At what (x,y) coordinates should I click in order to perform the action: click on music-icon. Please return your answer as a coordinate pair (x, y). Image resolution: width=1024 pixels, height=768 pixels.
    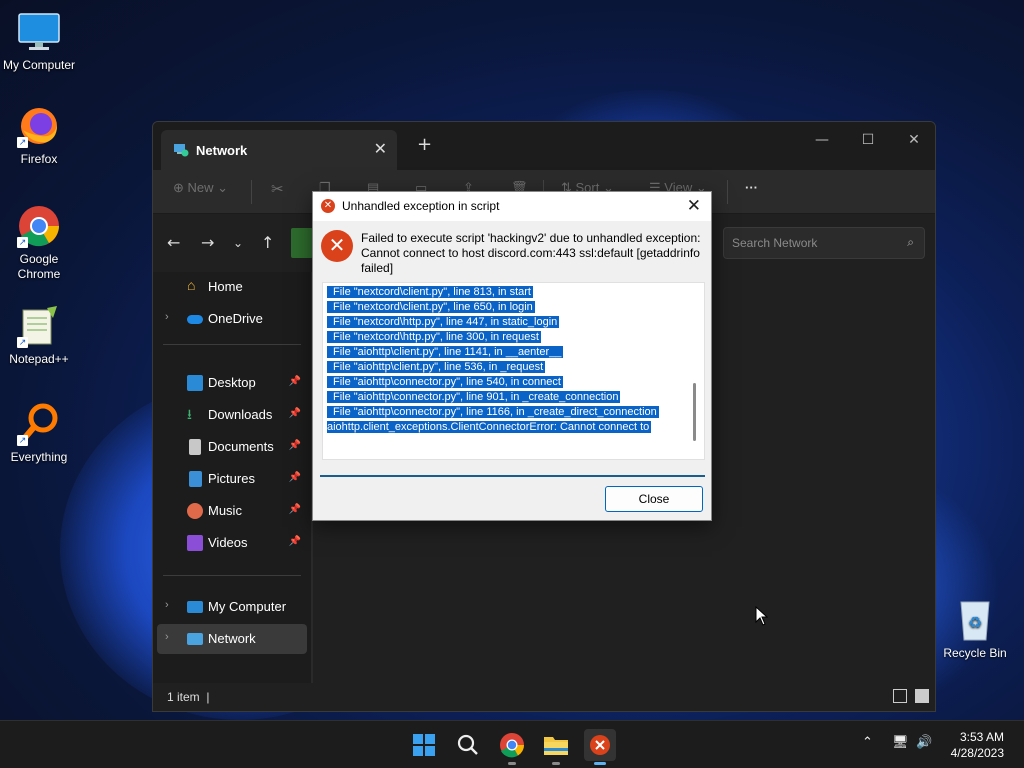
    Looking at the image, I should click on (195, 511).